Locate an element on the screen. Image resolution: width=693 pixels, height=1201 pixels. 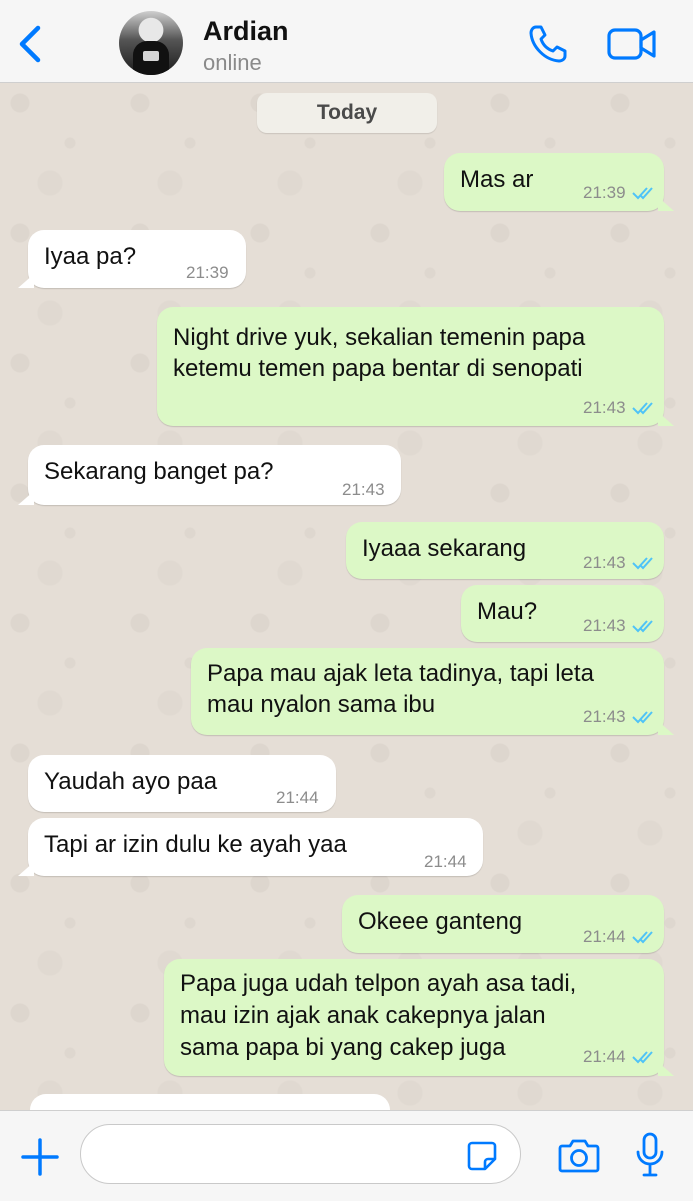
message-text: Night drive yuk, sekalian temenin papa is located at coordinates (379, 337).